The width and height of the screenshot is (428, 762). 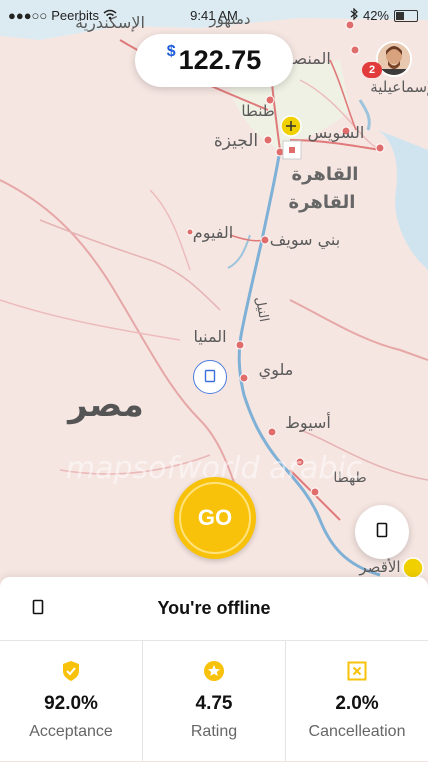 I want to click on status-bar: ●●●○○ Peerbits 9:41 AM 42%, so click(x=214, y=15).